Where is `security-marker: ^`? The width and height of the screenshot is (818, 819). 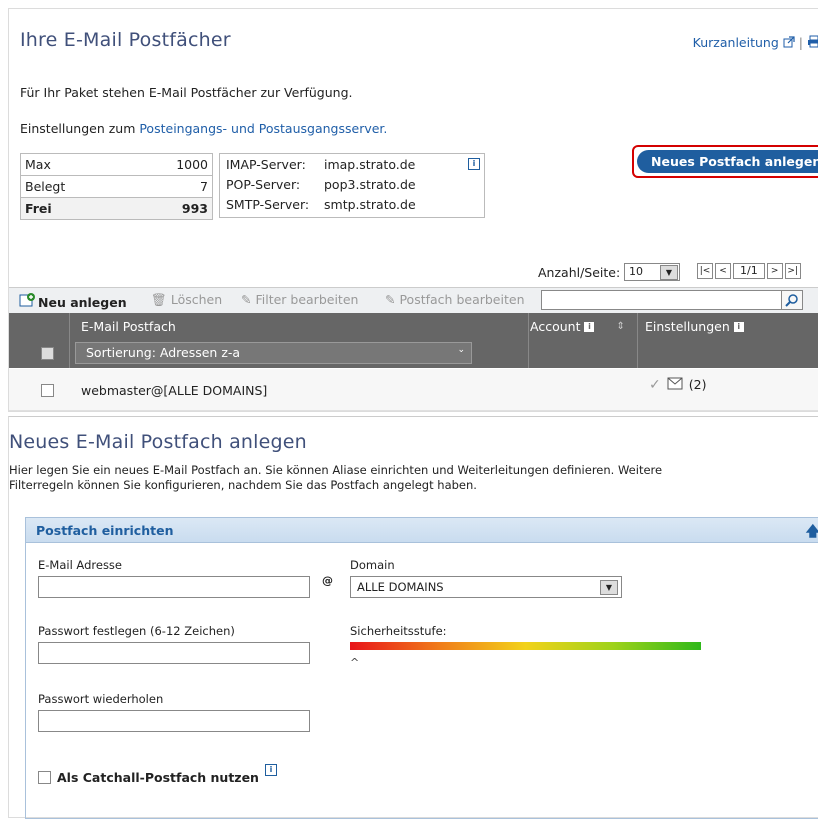 security-marker: ^ is located at coordinates (355, 662).